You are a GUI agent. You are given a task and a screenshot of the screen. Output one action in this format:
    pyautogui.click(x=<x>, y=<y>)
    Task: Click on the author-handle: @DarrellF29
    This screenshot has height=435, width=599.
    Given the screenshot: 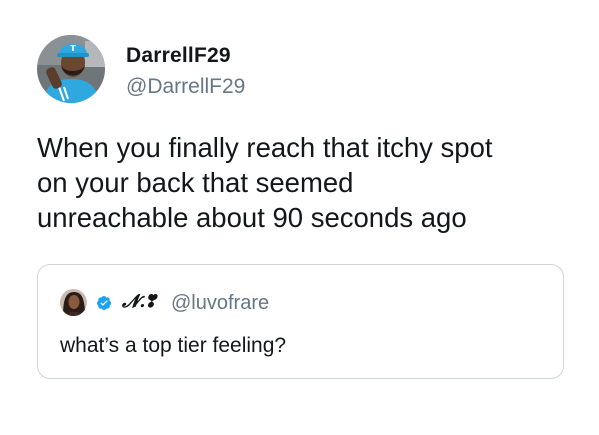 What is the action you would take?
    pyautogui.click(x=185, y=87)
    